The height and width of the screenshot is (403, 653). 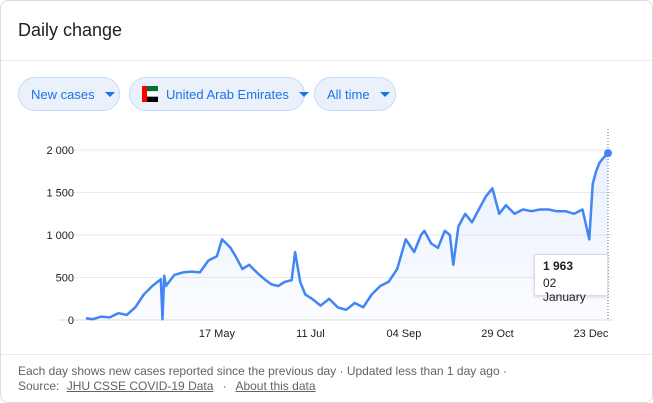 I want to click on x-tick-label: 17 May, so click(x=217, y=334).